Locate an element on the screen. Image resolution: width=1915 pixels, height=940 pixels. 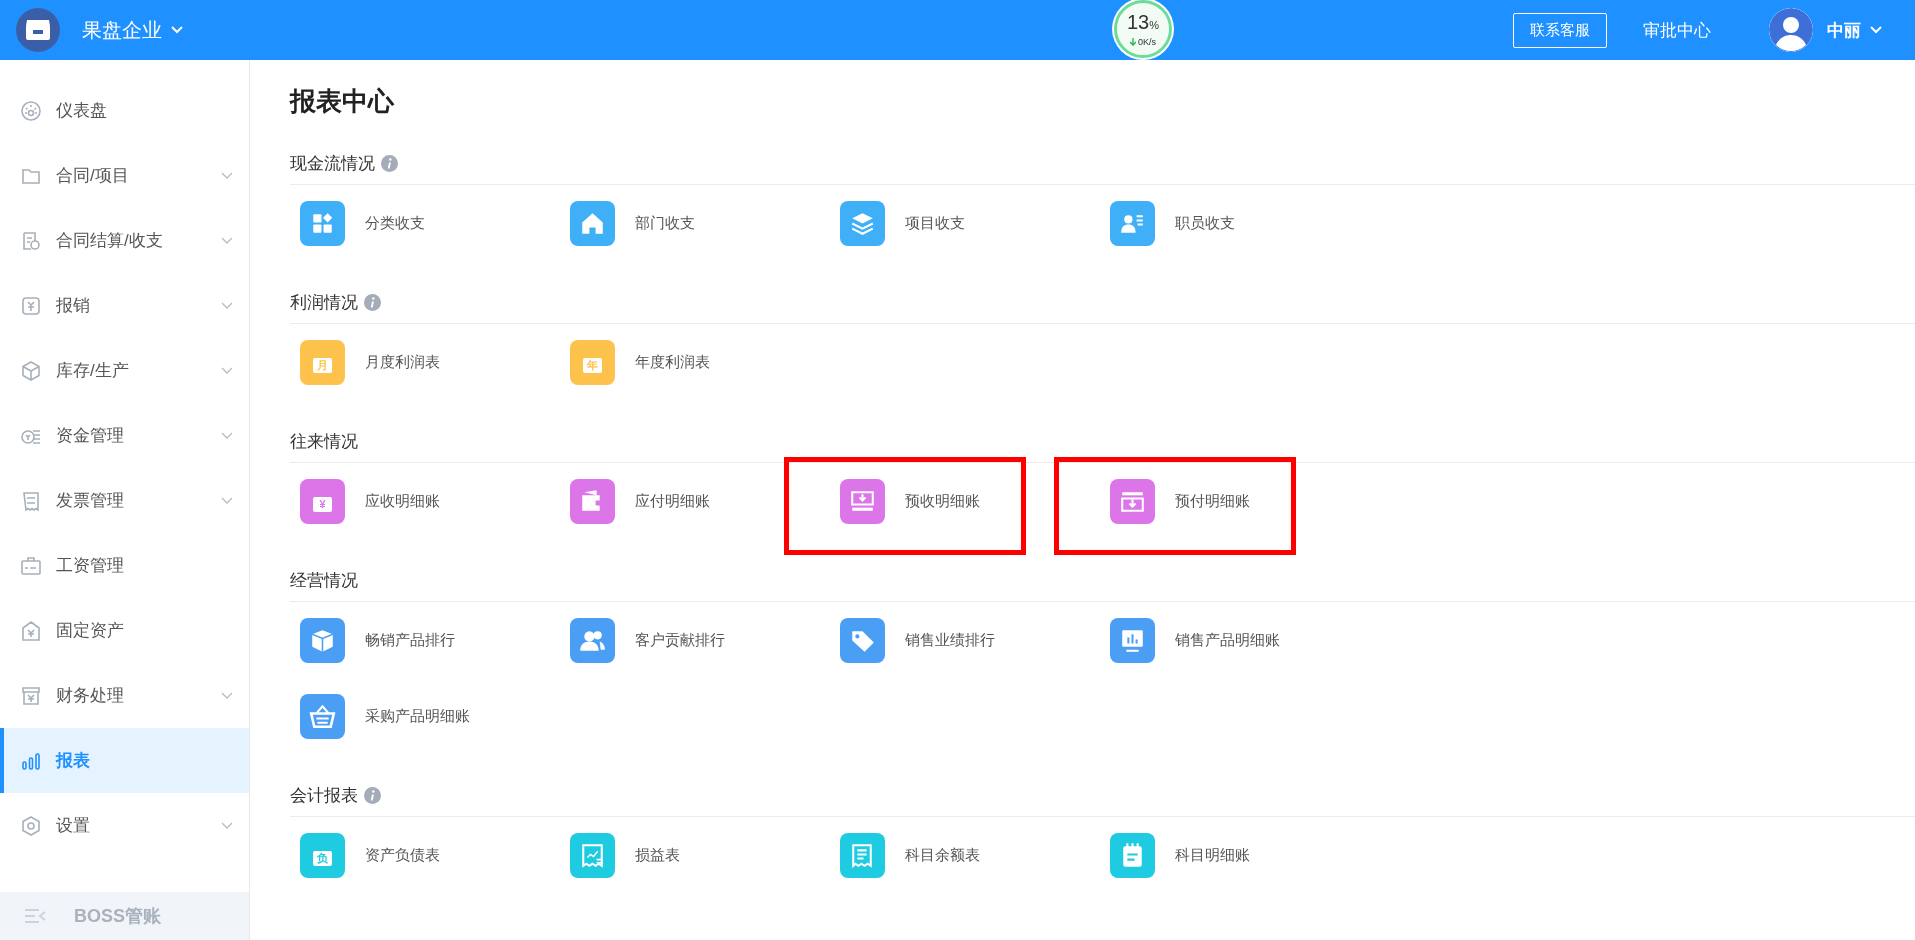
sidebar-item: 固定资产 is located at coordinates (124, 630).